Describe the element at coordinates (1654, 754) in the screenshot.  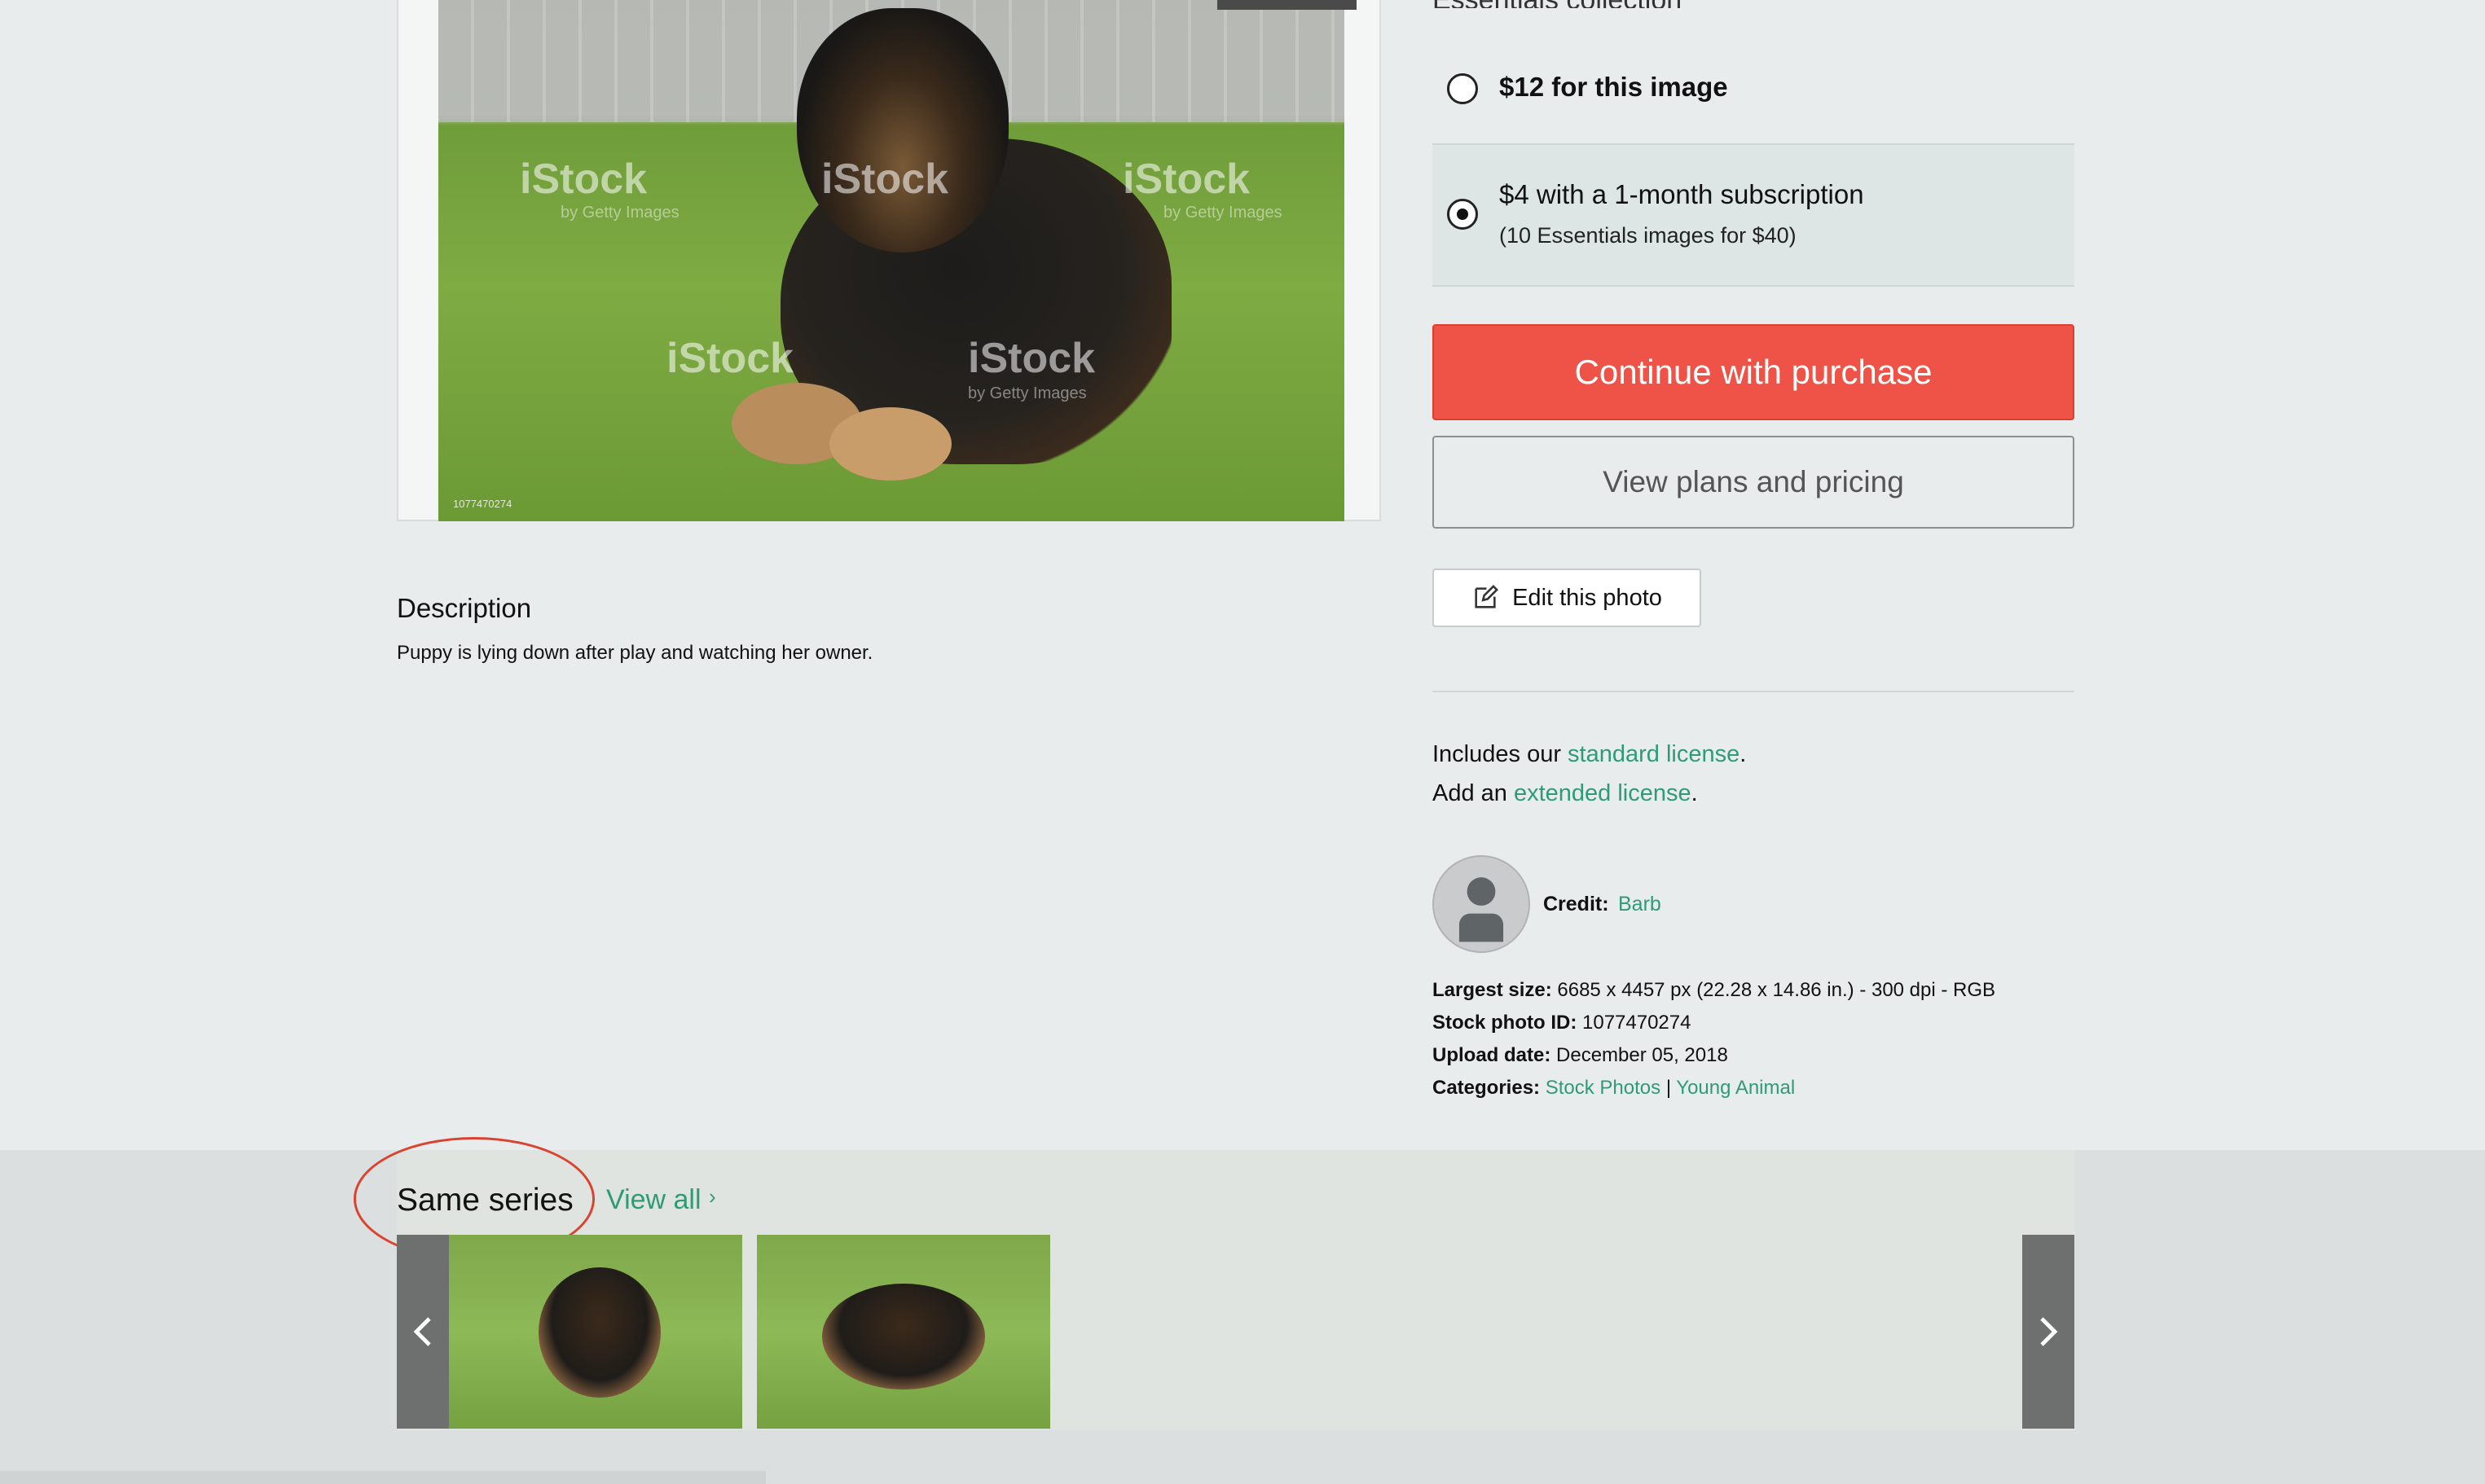
I see `standard-license-link: standard license` at that location.